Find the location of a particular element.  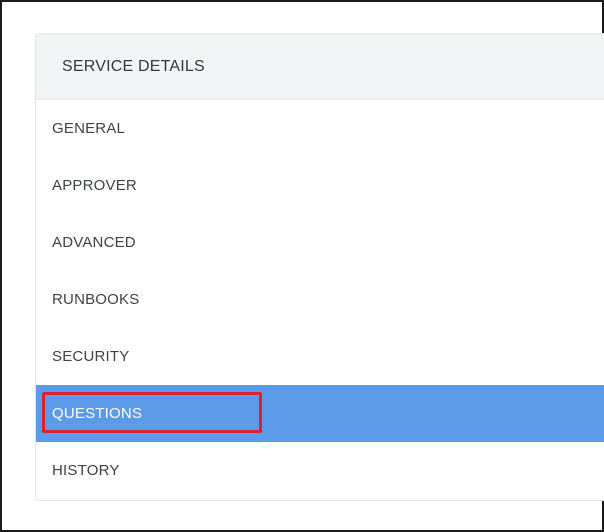

nav-item-label: ADVANCED is located at coordinates (94, 242).